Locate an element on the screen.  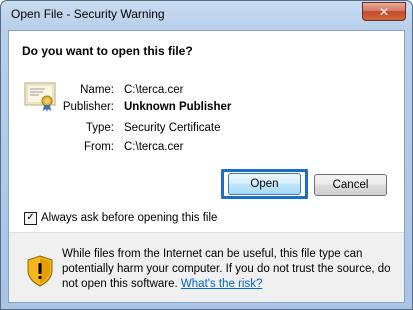
close-button: ✕ is located at coordinates (384, 11).